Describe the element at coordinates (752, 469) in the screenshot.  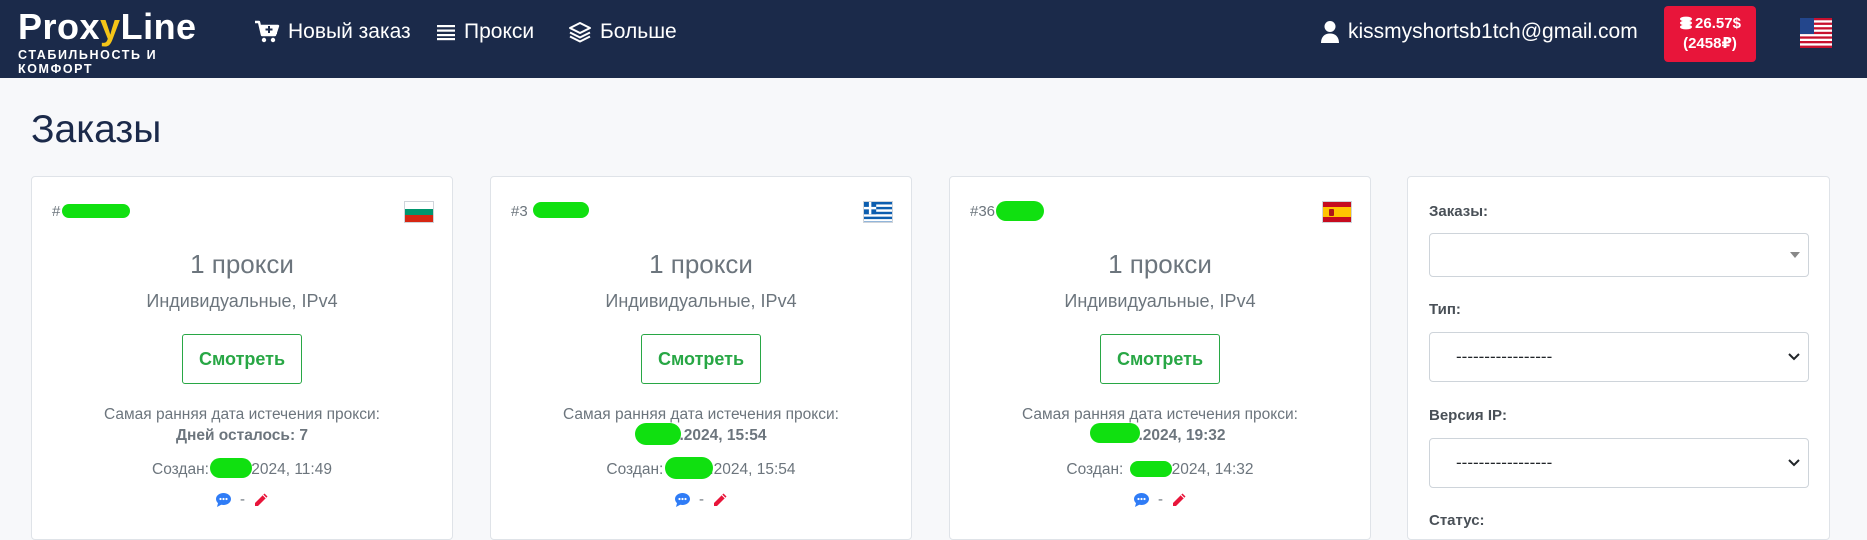
I see `created-value: .2024, 15:54` at that location.